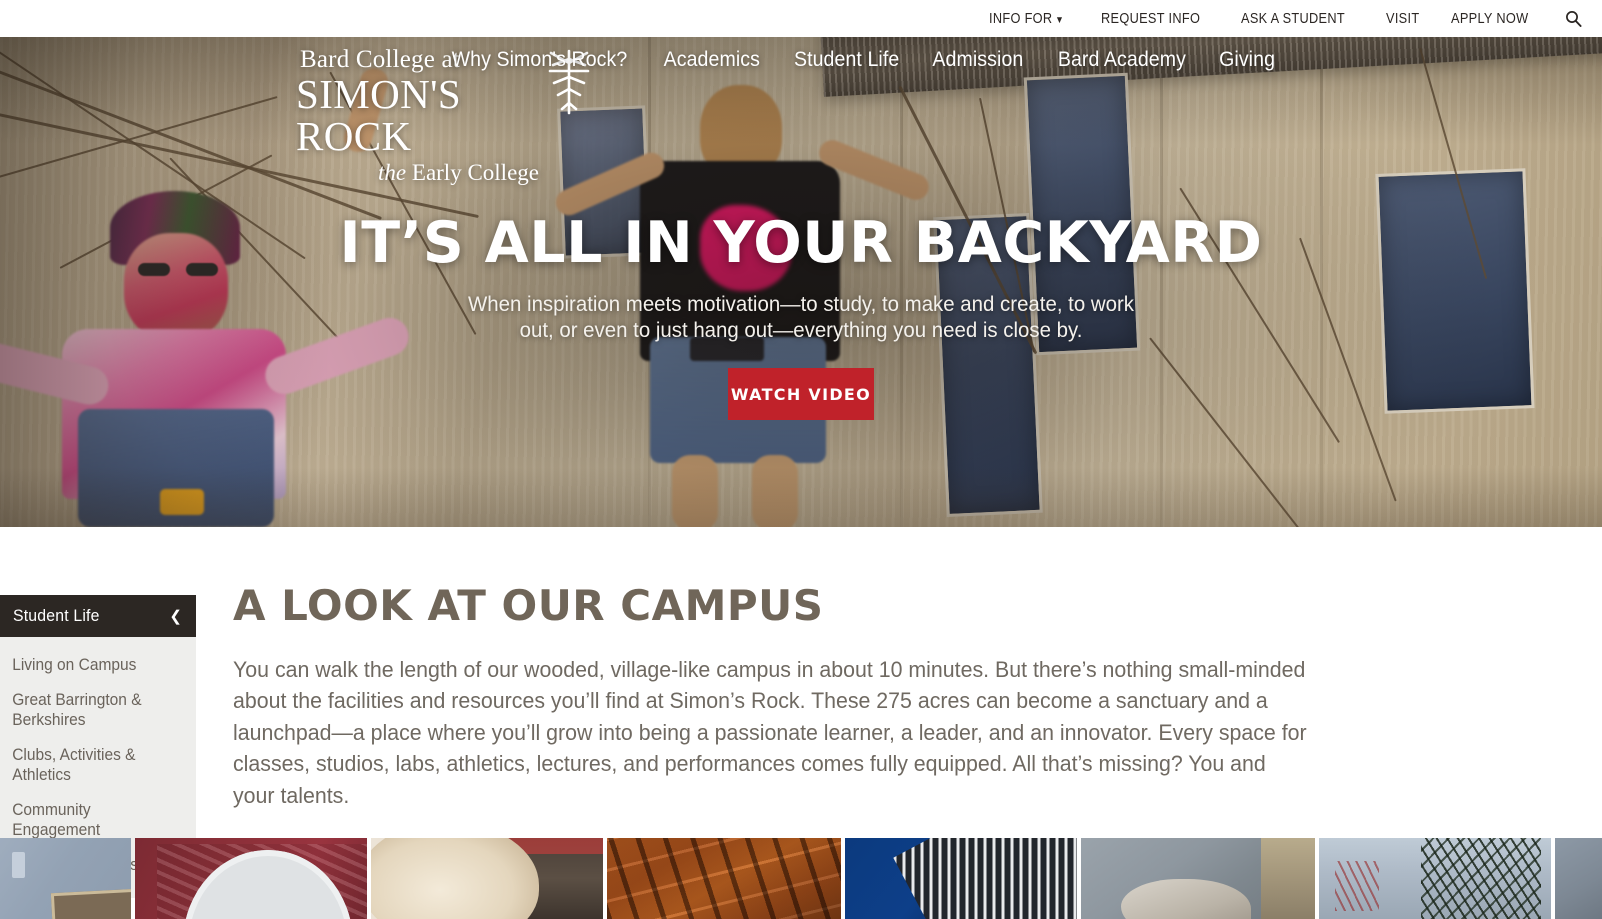 This screenshot has width=1602, height=919. I want to click on strip-photo-red-barn-cupola, so click(251, 878).